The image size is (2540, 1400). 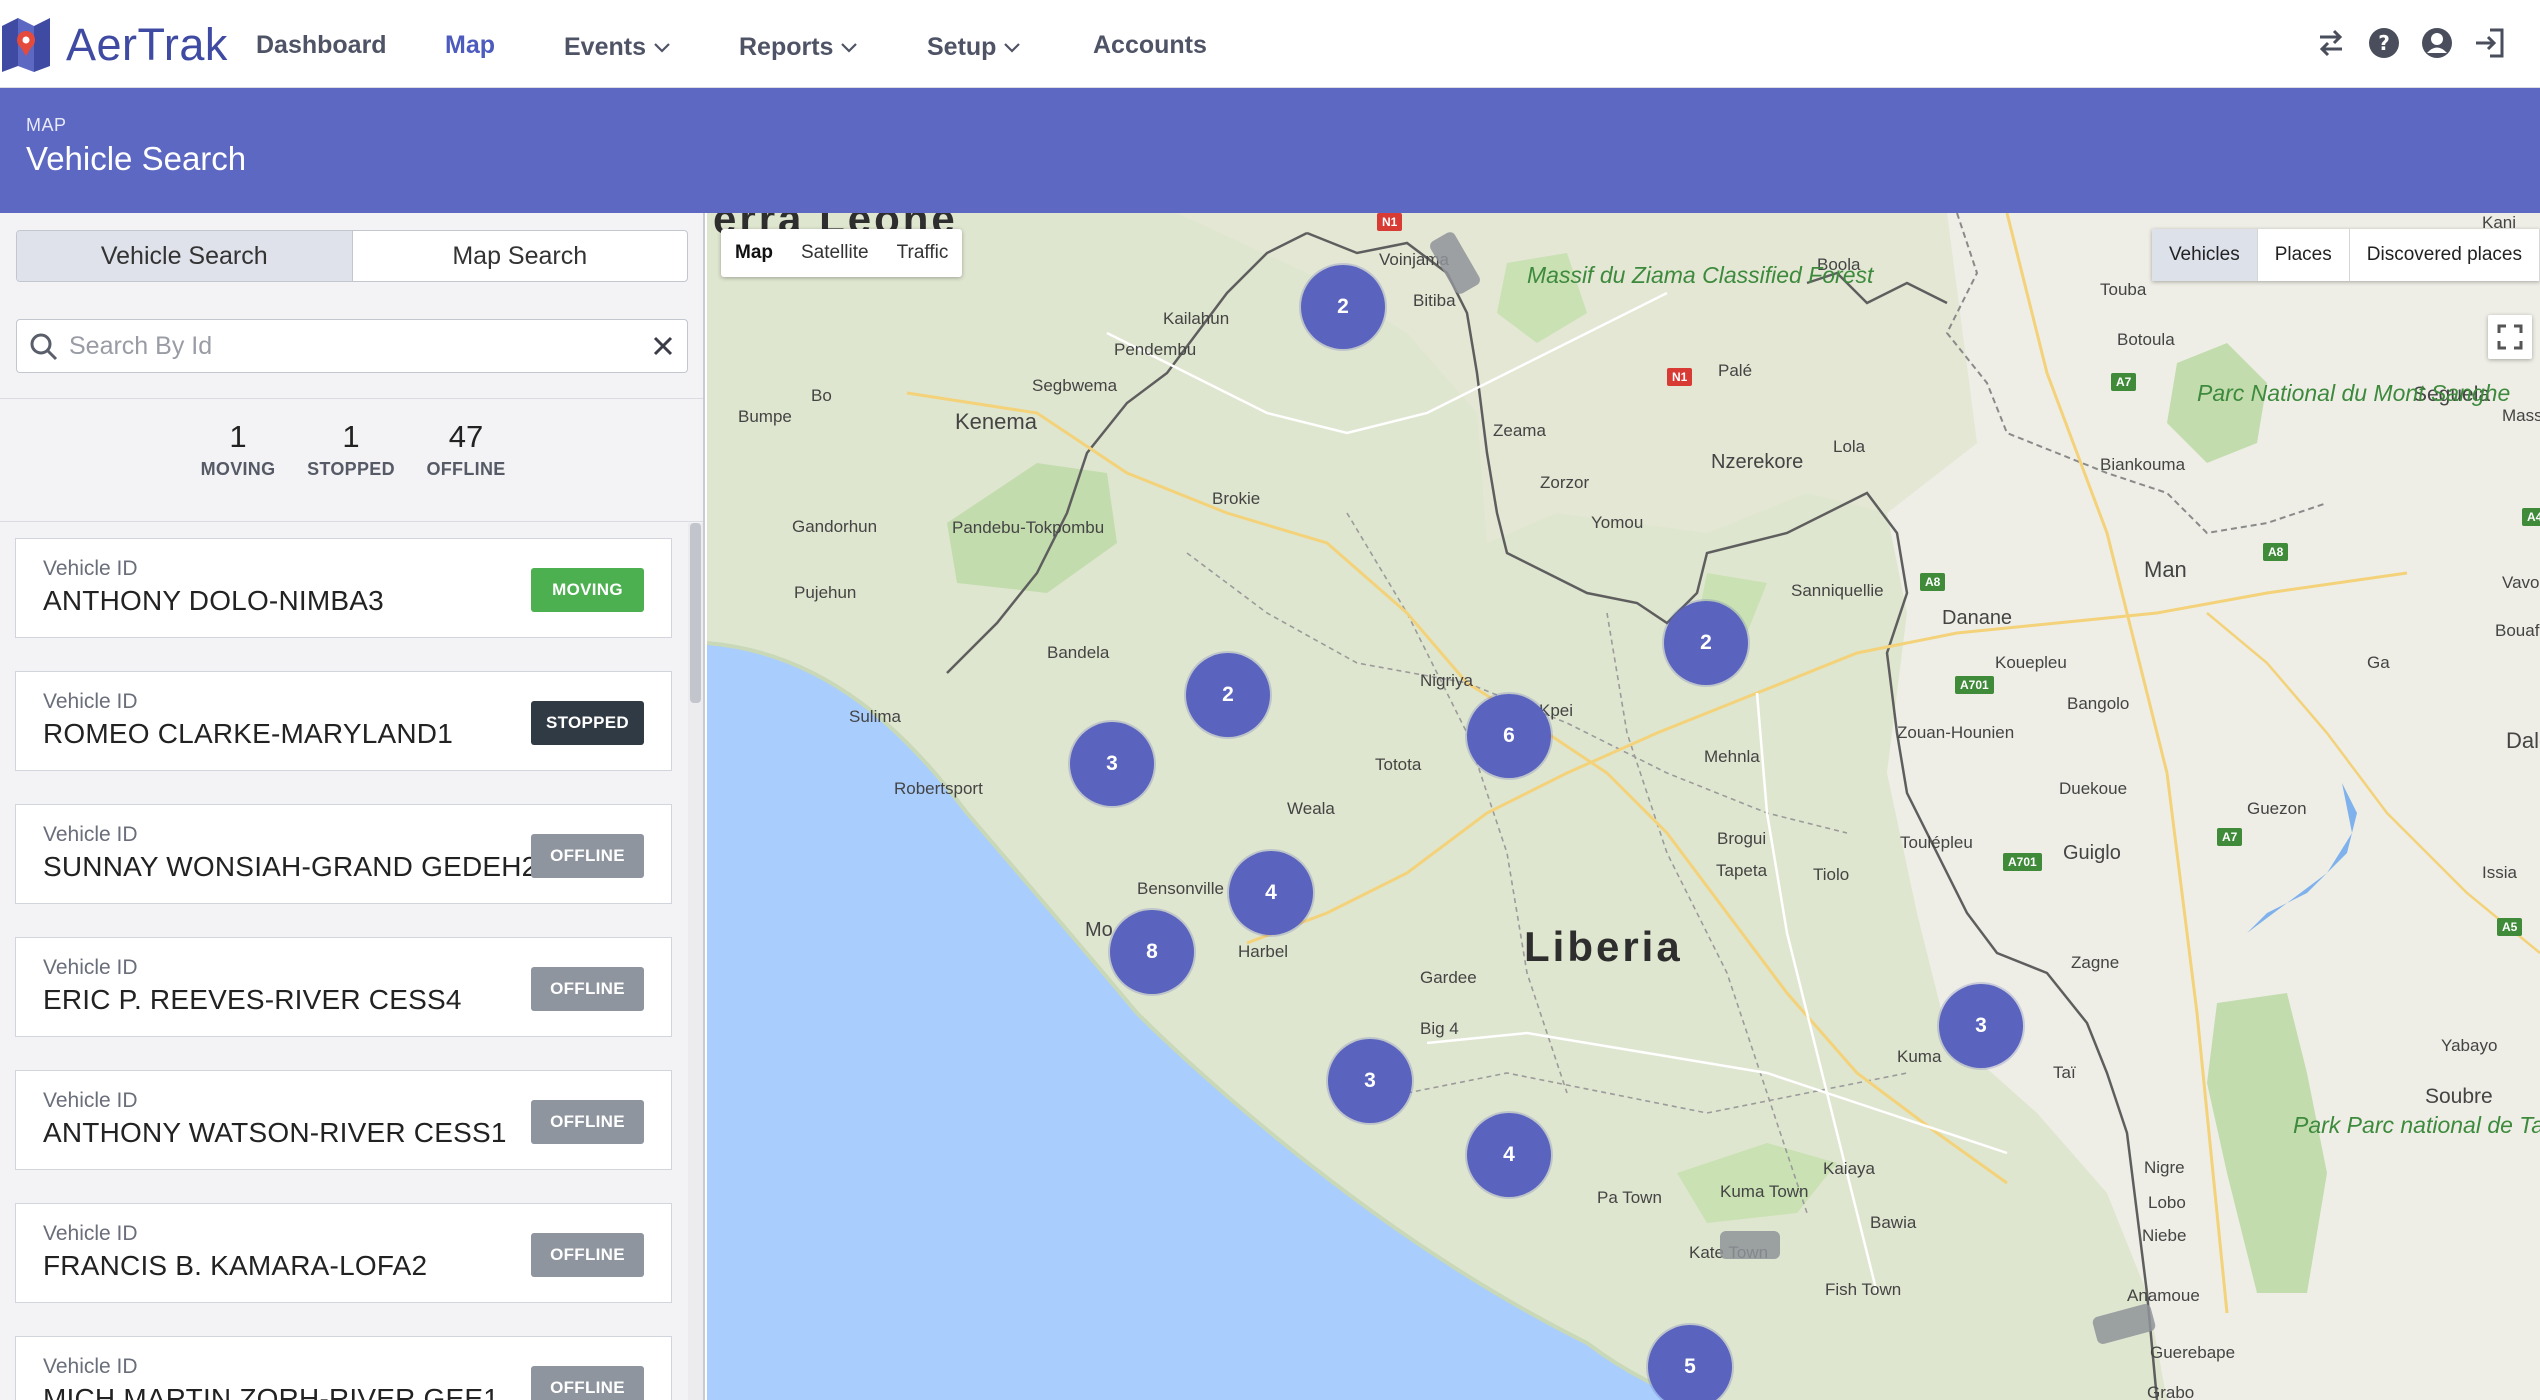 I want to click on stat-offline-count: 47, so click(x=466, y=436).